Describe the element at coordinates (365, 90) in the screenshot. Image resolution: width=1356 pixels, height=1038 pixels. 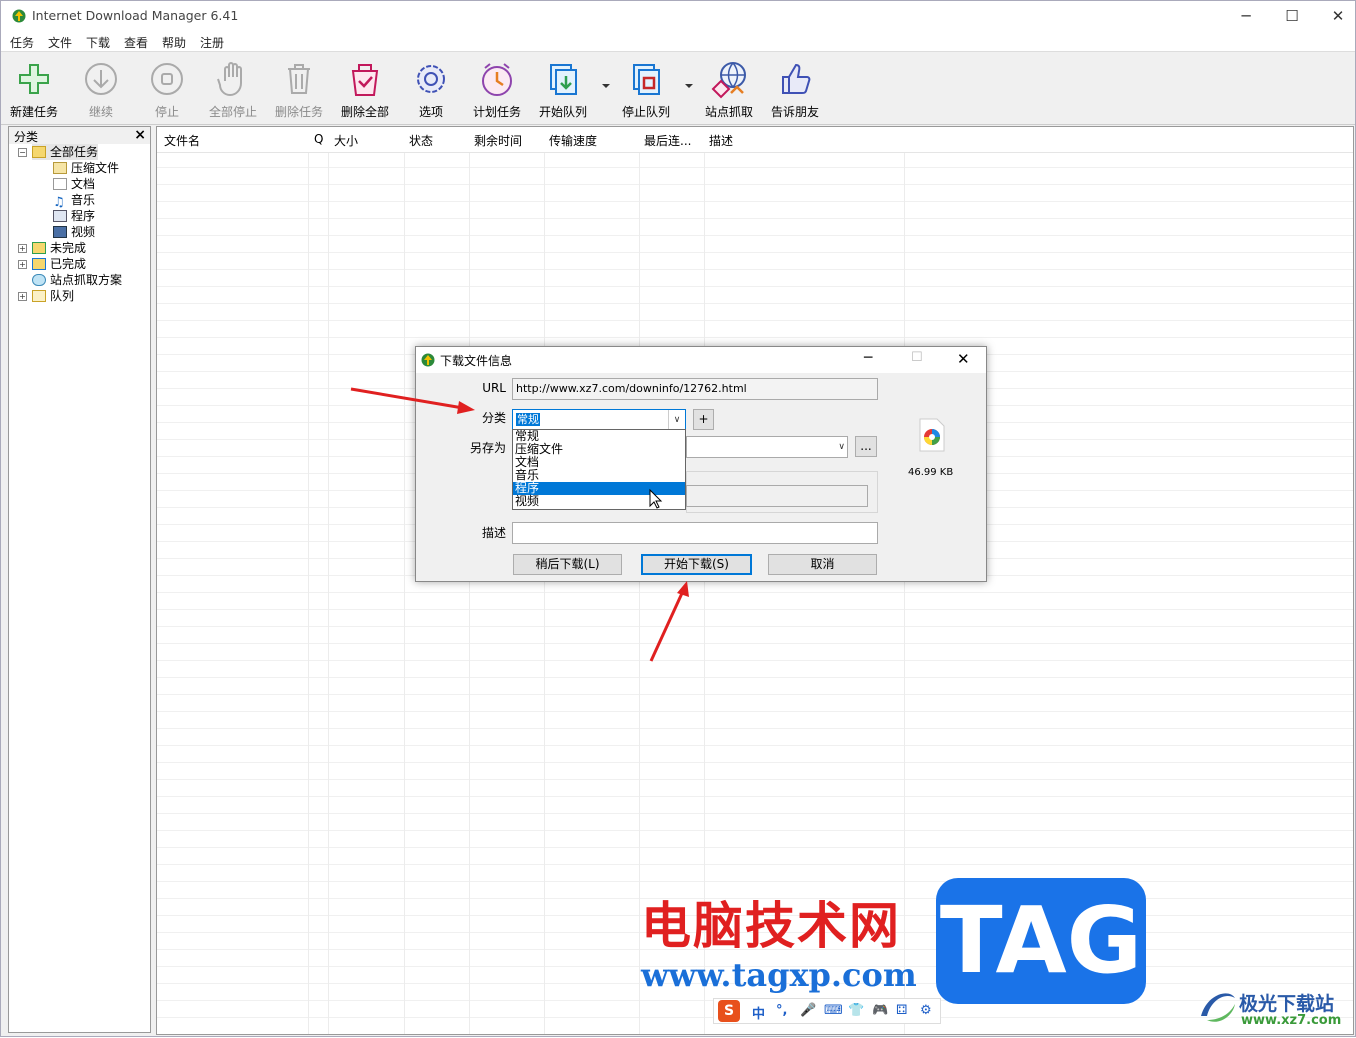
I see `delete-all-button: 删除全部` at that location.